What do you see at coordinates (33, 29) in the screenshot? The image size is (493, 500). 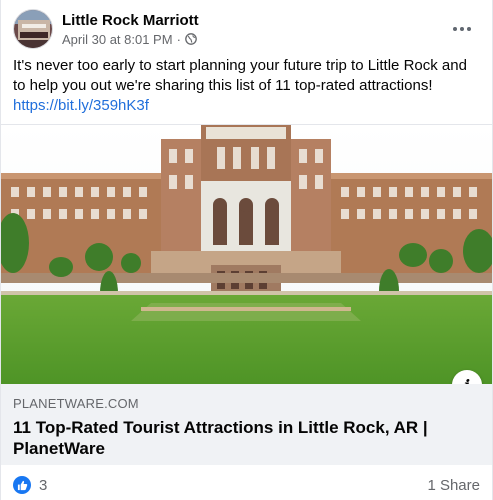 I see `avatar` at bounding box center [33, 29].